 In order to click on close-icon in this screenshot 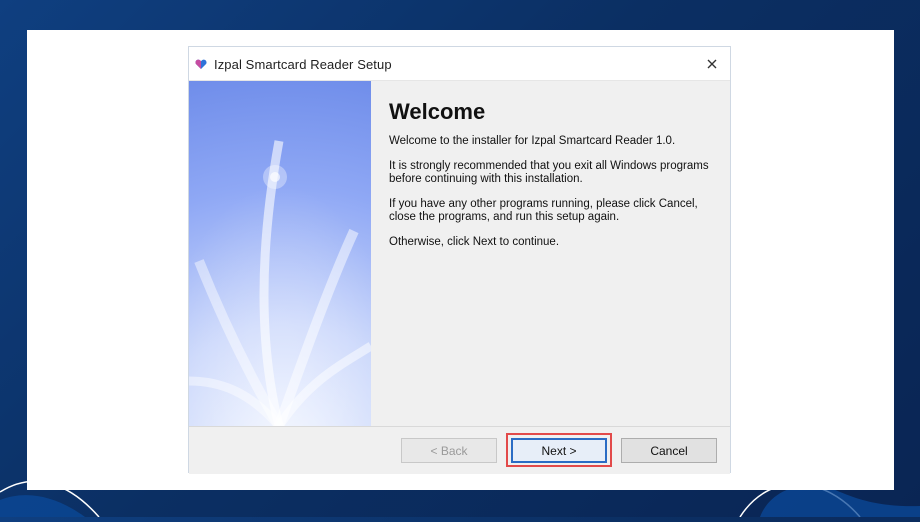, I will do `click(712, 64)`.